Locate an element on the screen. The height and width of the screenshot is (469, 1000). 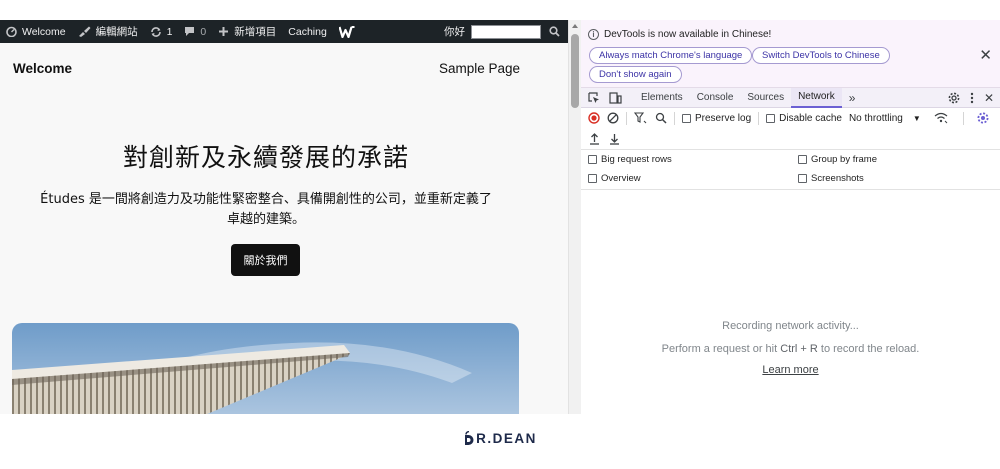
w-logo-icon is located at coordinates (346, 31).